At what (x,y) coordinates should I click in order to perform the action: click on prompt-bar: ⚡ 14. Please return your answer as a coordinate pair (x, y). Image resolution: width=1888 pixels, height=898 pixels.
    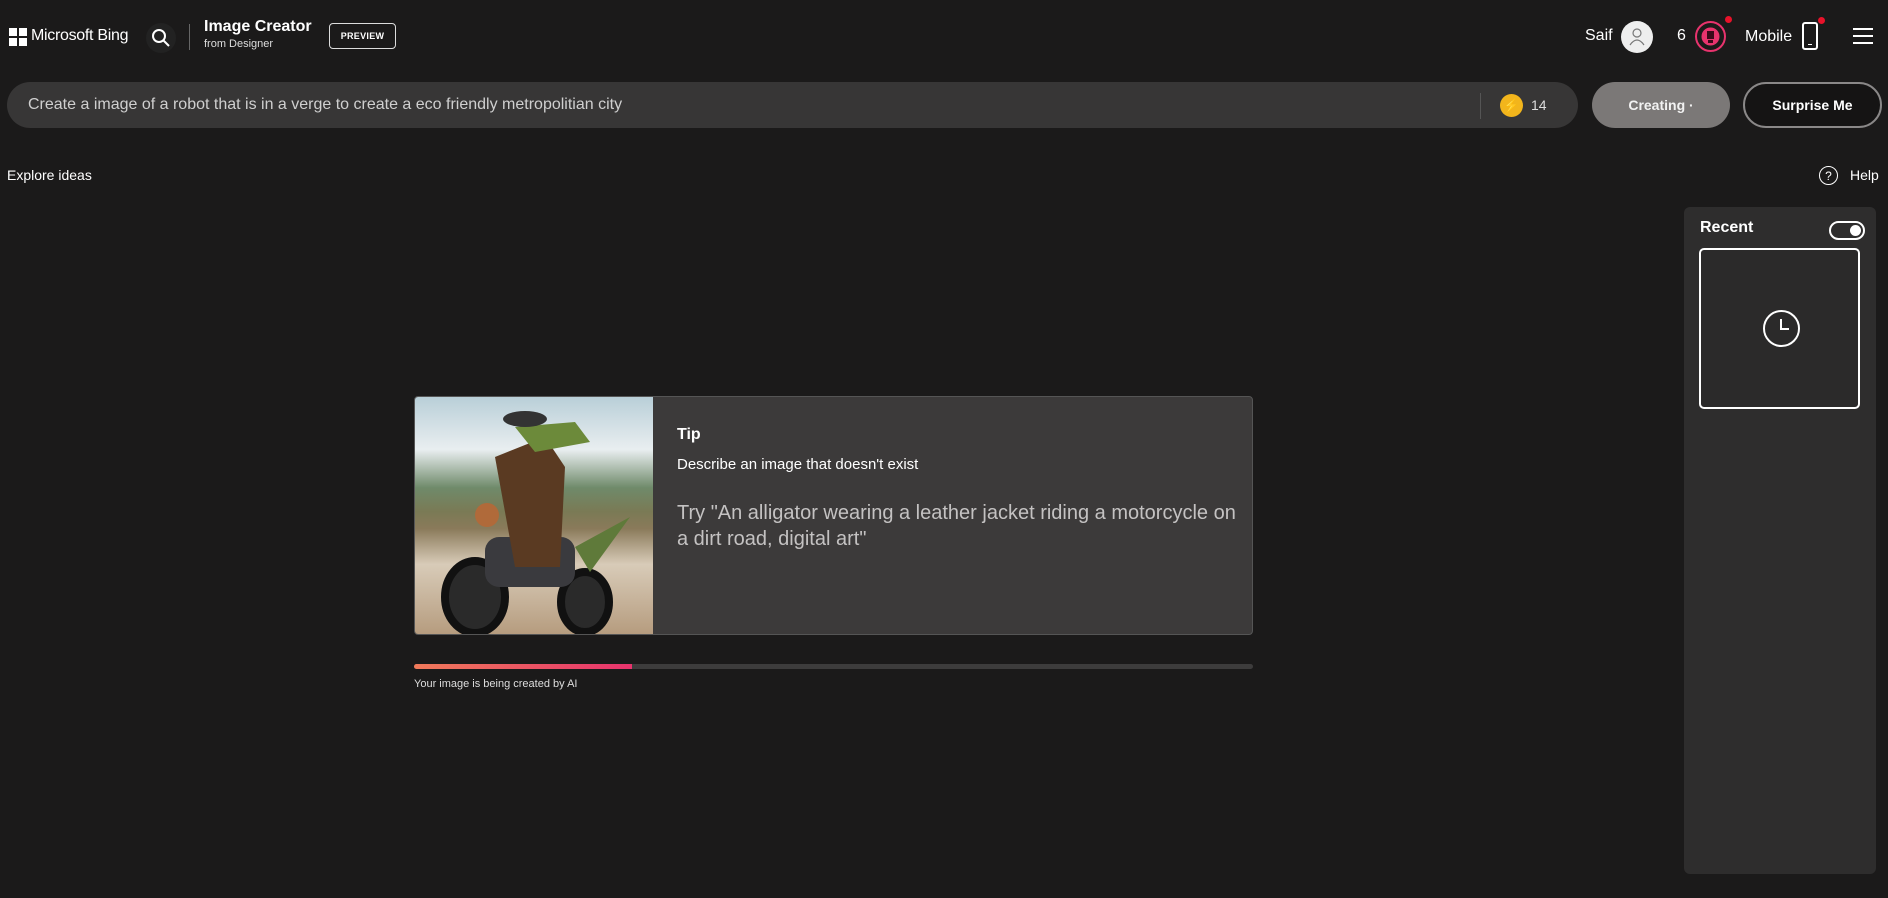
    Looking at the image, I should click on (792, 105).